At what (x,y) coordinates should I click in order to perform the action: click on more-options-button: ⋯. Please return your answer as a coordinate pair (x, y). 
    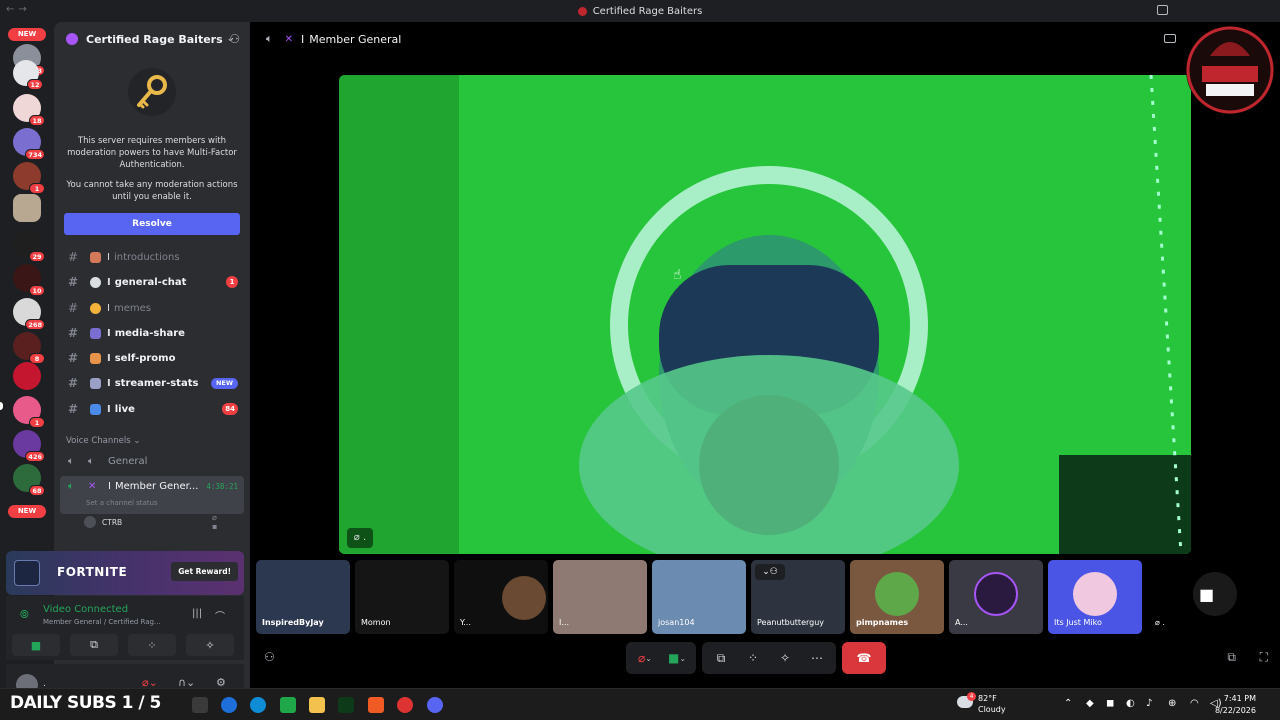
    Looking at the image, I should click on (817, 658).